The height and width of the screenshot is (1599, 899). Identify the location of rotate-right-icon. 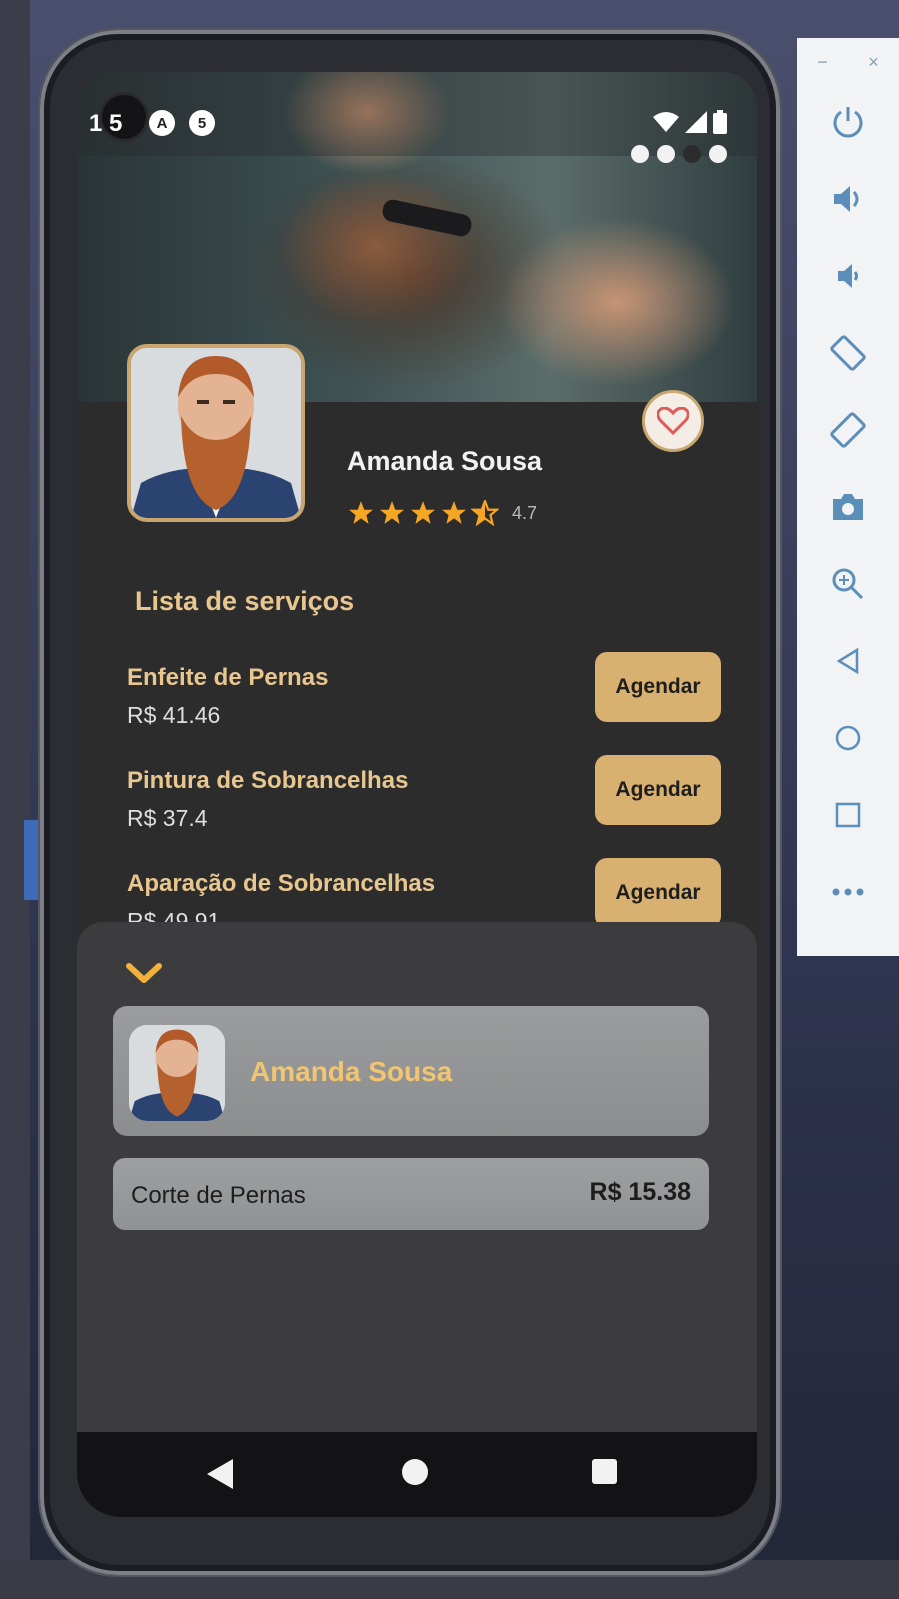
(848, 430).